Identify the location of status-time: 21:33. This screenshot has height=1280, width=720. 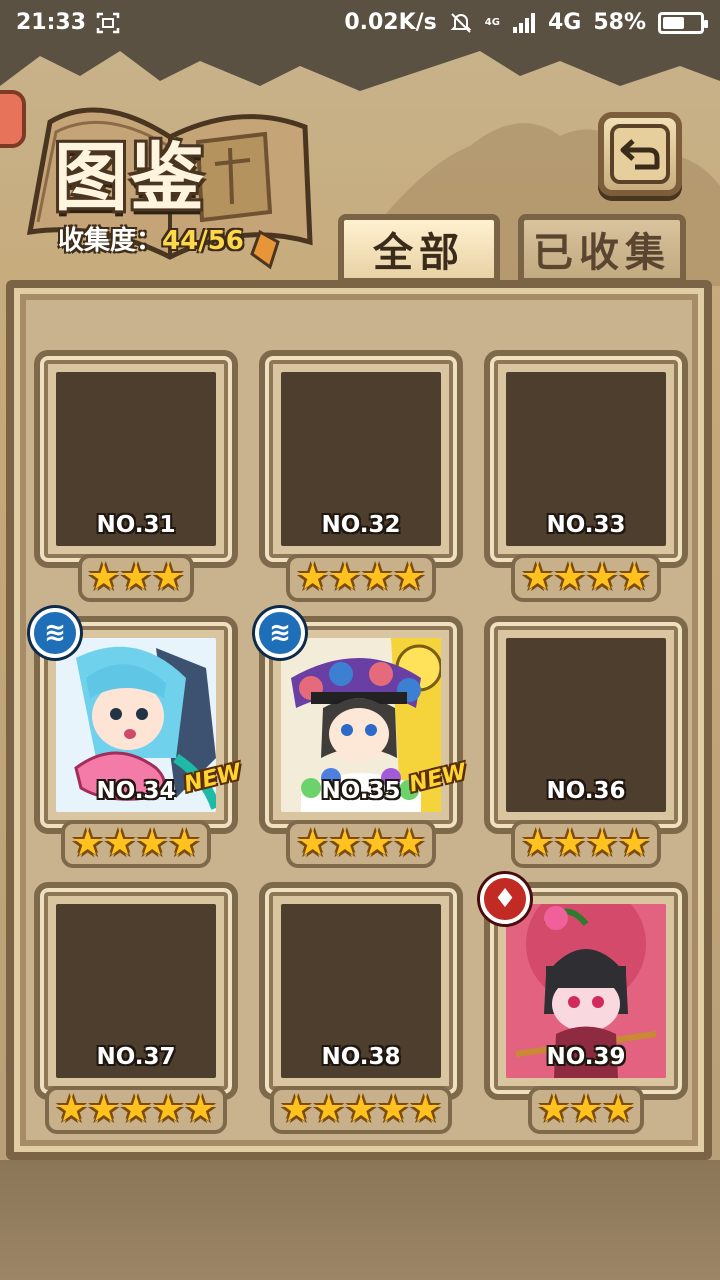
(51, 22).